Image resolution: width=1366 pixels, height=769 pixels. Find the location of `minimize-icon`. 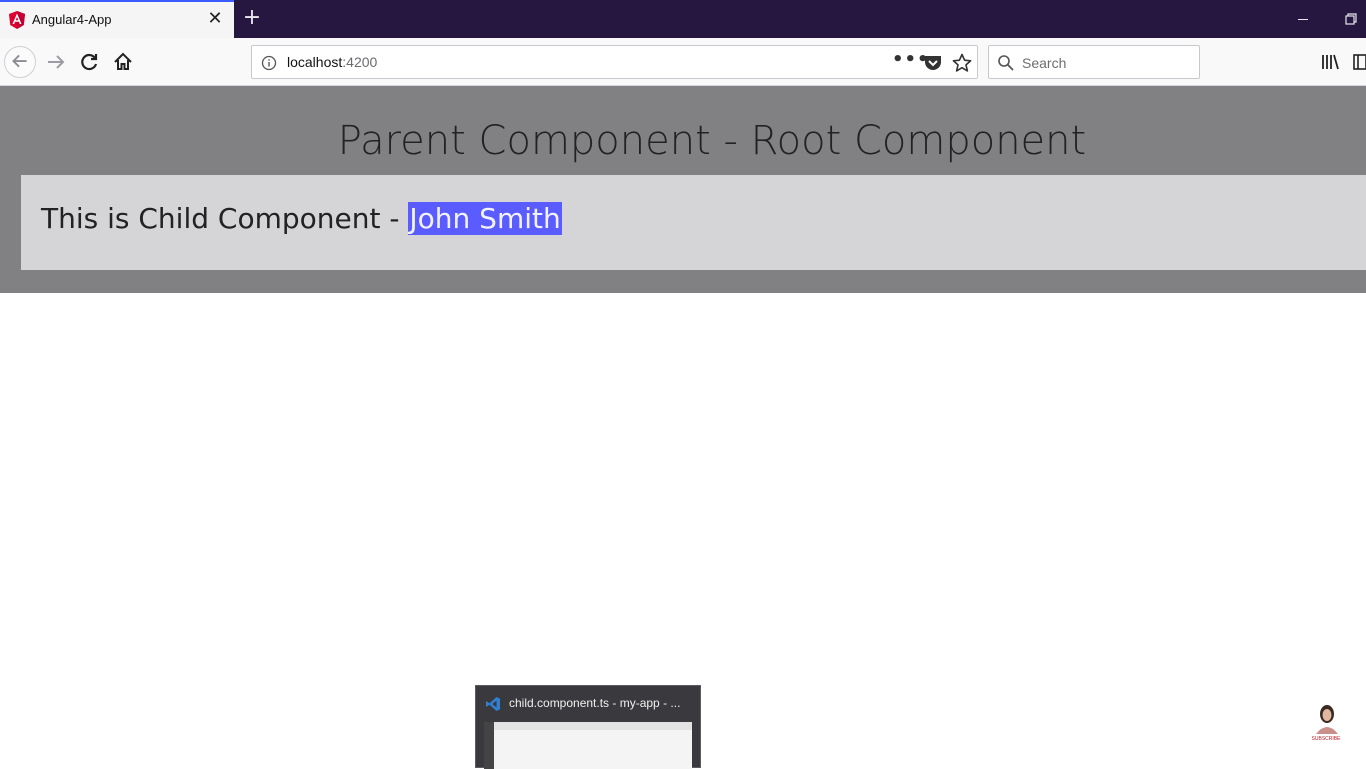

minimize-icon is located at coordinates (1303, 19).